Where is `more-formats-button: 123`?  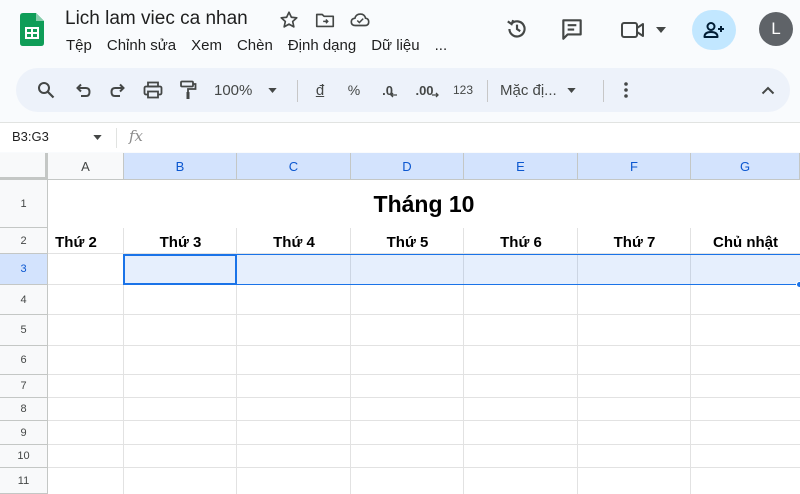 more-formats-button: 123 is located at coordinates (463, 90).